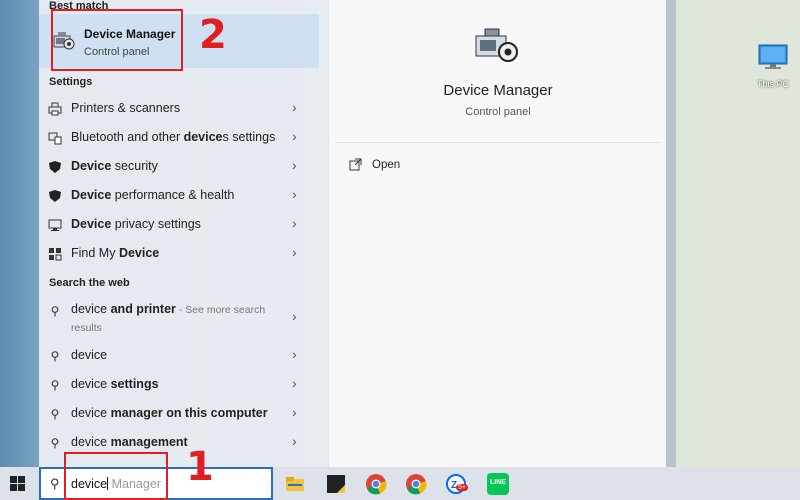 This screenshot has height=500, width=800. Describe the element at coordinates (213, 35) in the screenshot. I see `annotation-step-2: 2` at that location.